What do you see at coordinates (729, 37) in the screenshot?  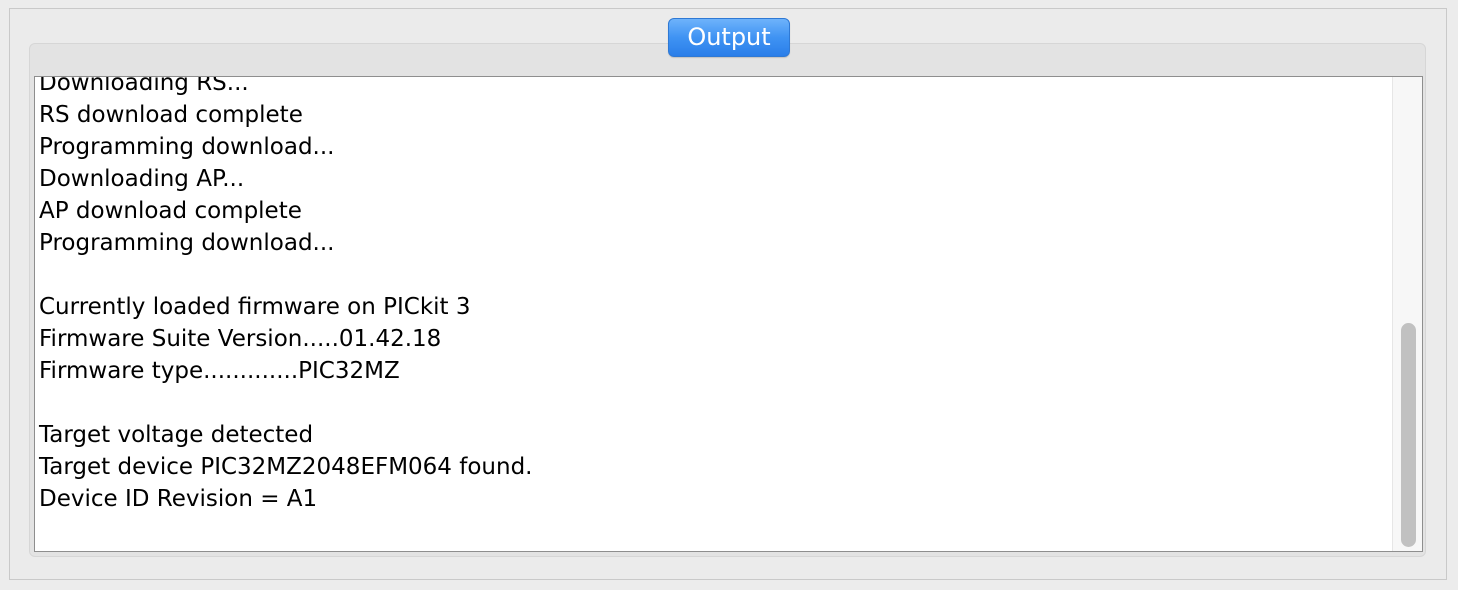 I see `output-tab-button: Output` at bounding box center [729, 37].